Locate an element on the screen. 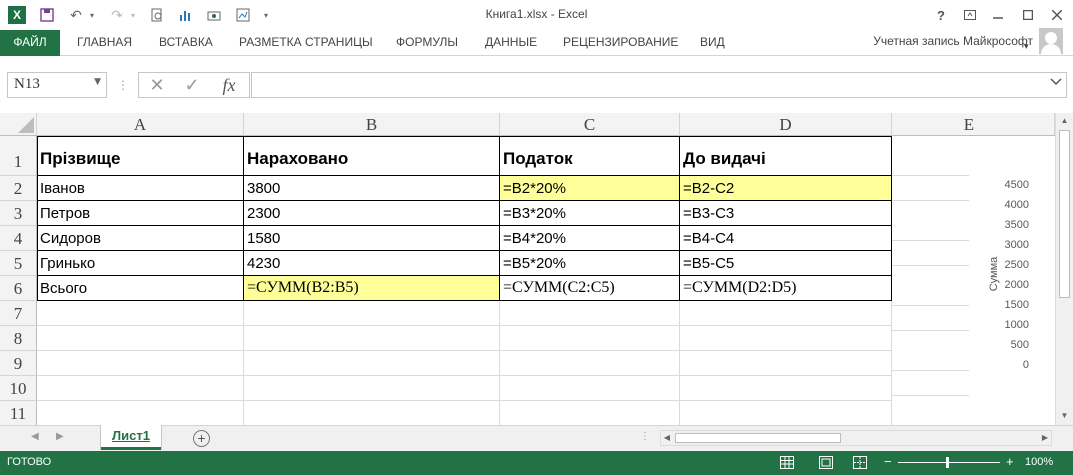 This screenshot has height=475, width=1073. sheet-tab-active: Лист1 is located at coordinates (131, 437).